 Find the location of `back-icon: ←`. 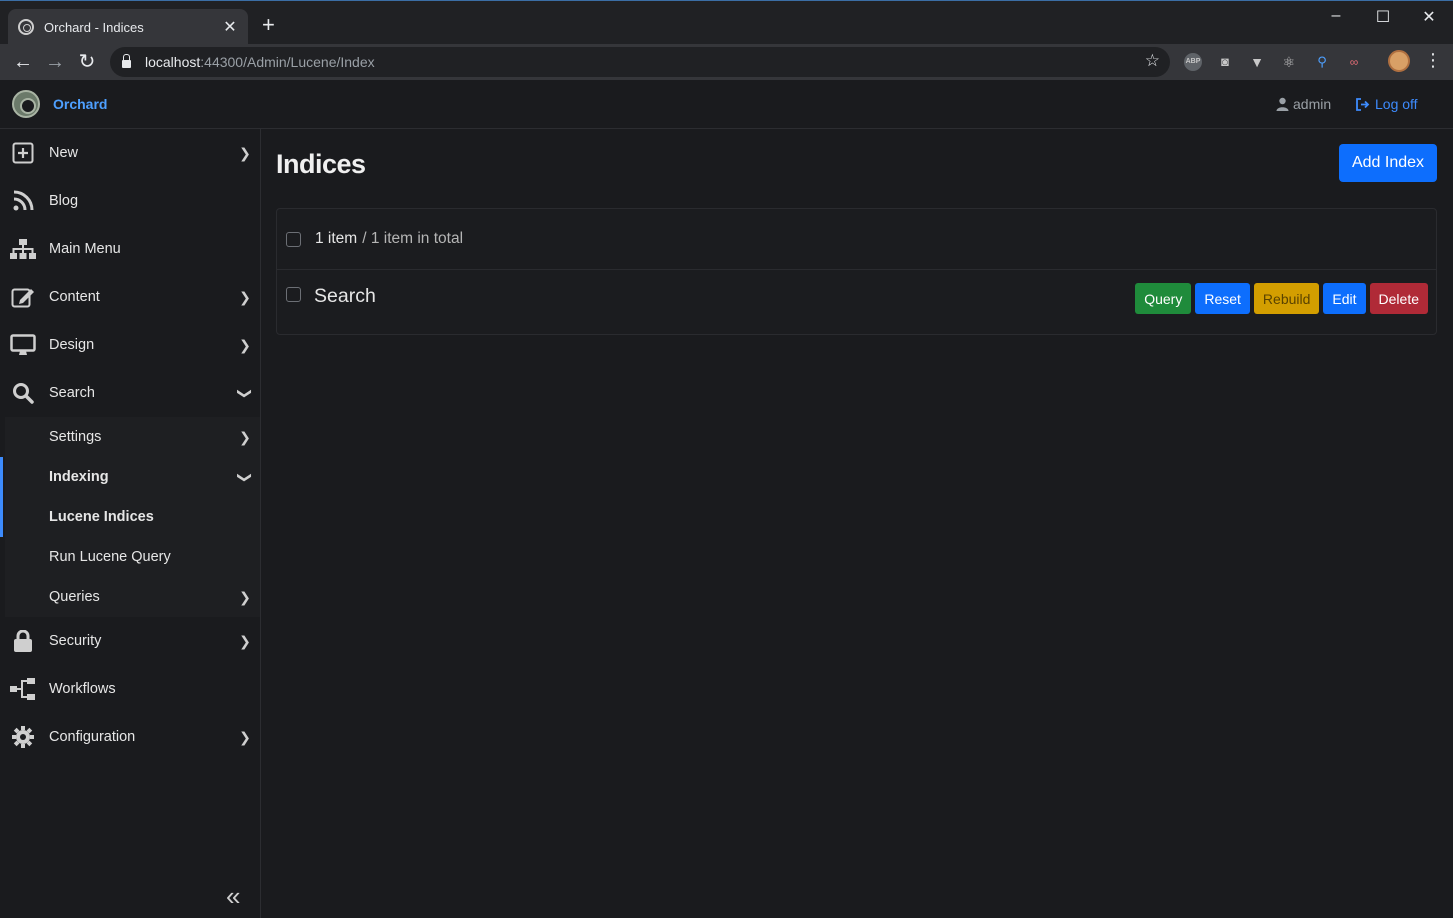

back-icon: ← is located at coordinates (23, 62).